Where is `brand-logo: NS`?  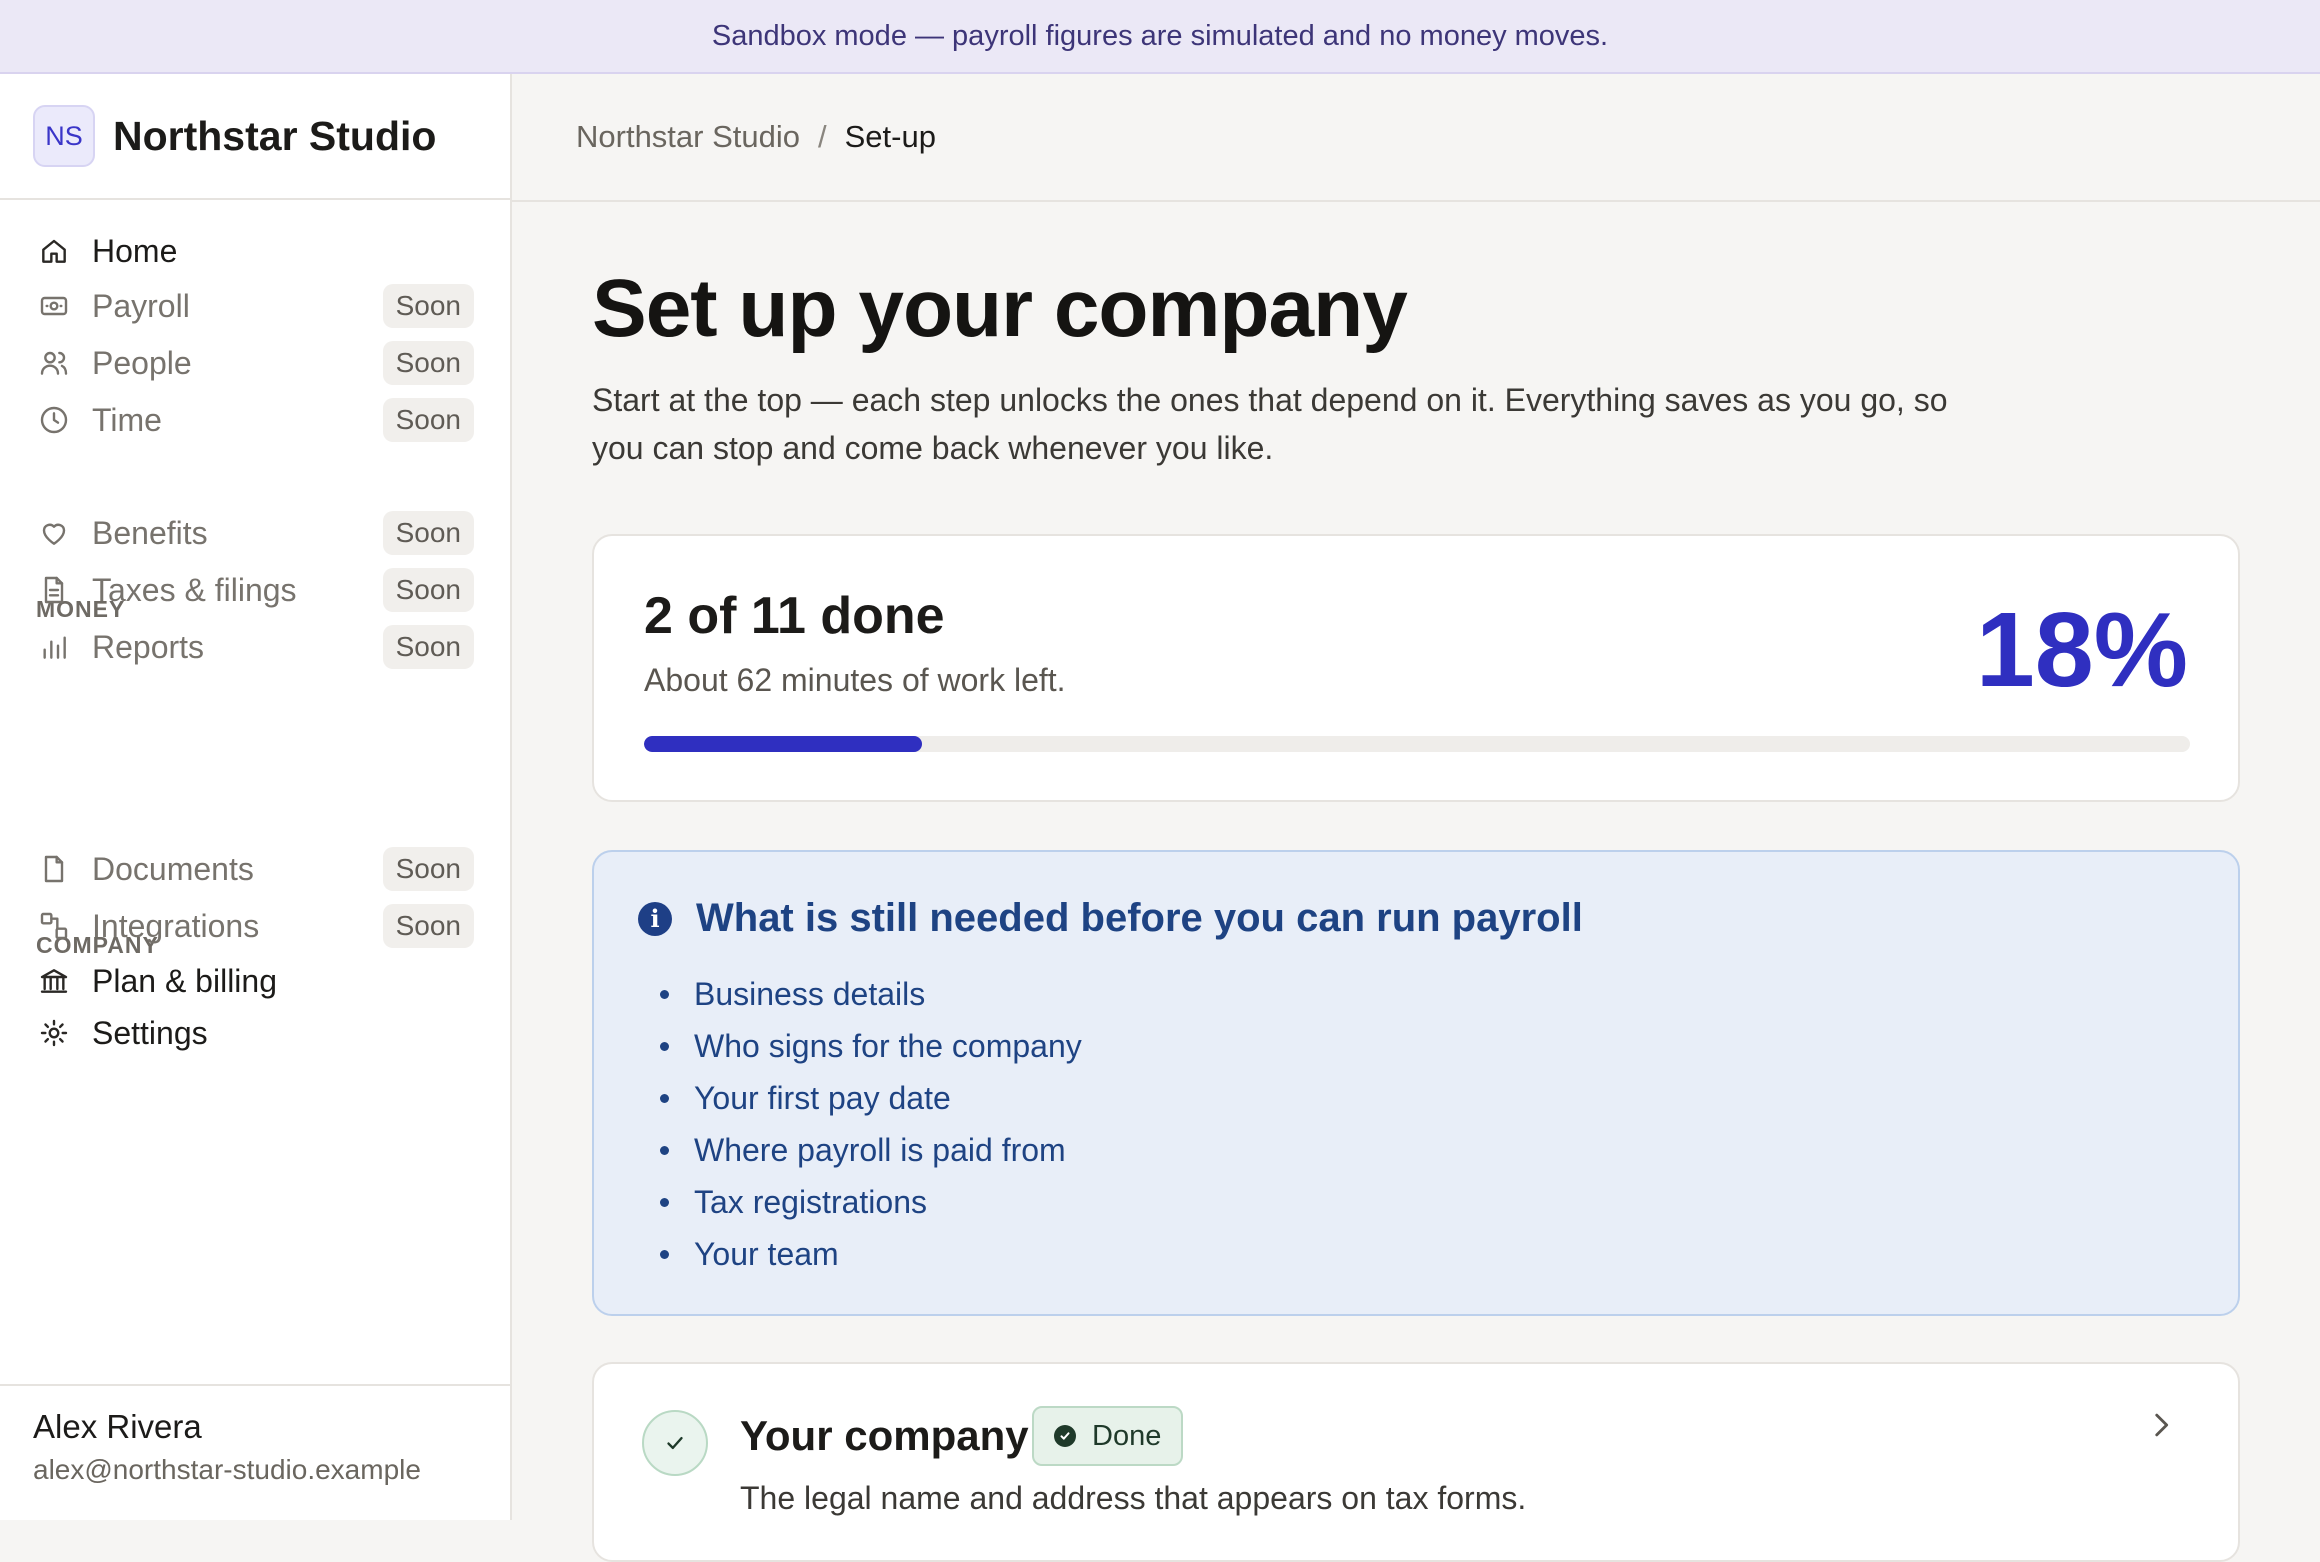
brand-logo: NS is located at coordinates (64, 136).